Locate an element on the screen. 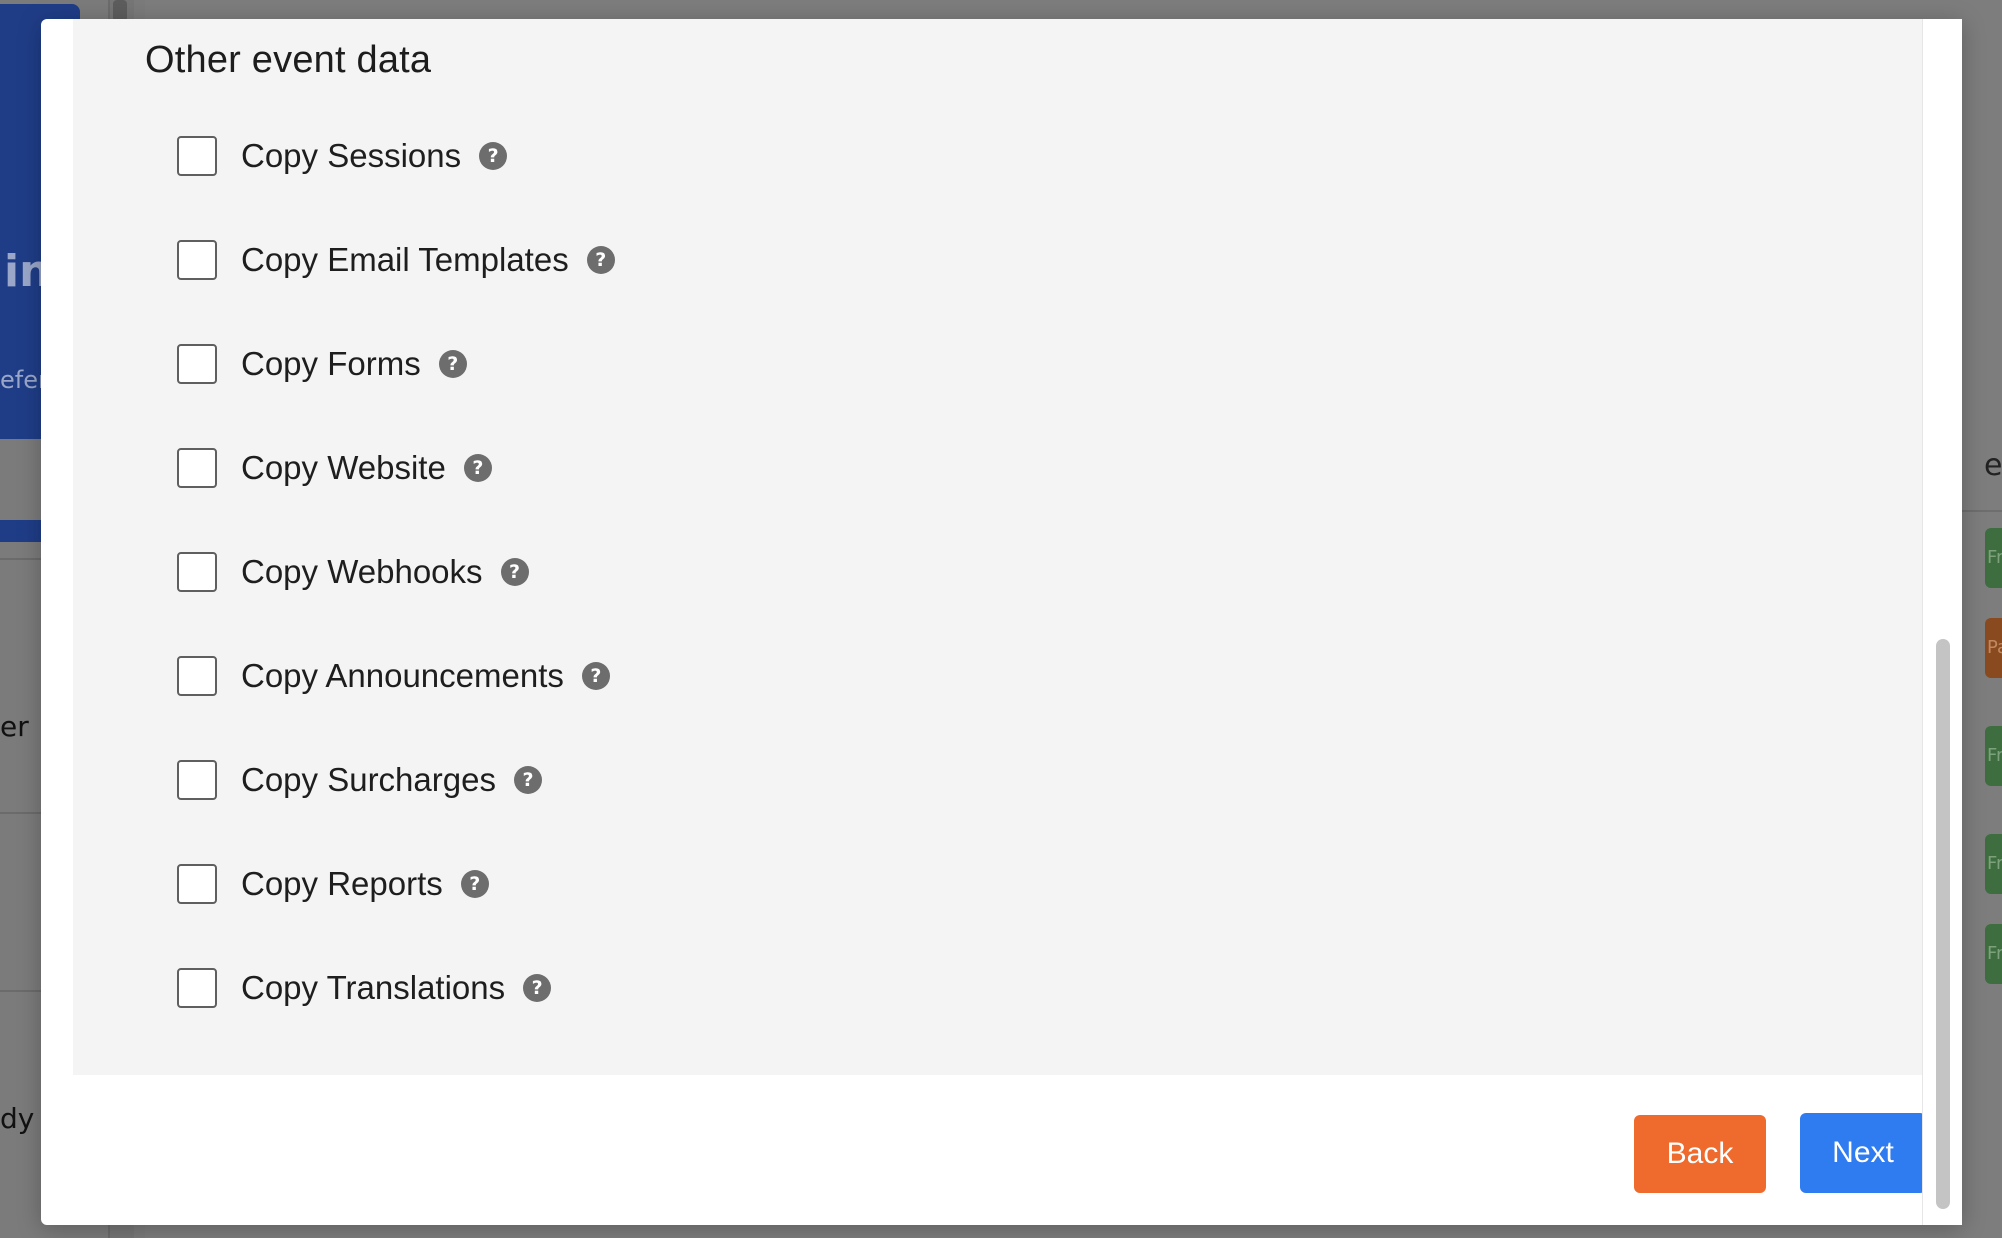 The image size is (2002, 1238). option-copy-website: Copy Website ? is located at coordinates (334, 468).